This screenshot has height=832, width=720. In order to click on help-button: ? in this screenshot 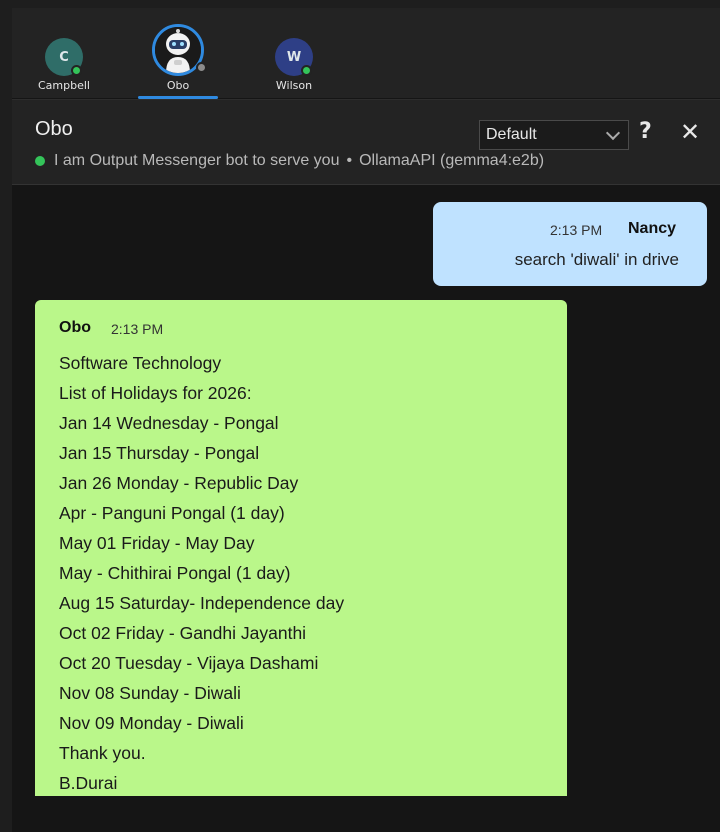, I will do `click(645, 131)`.